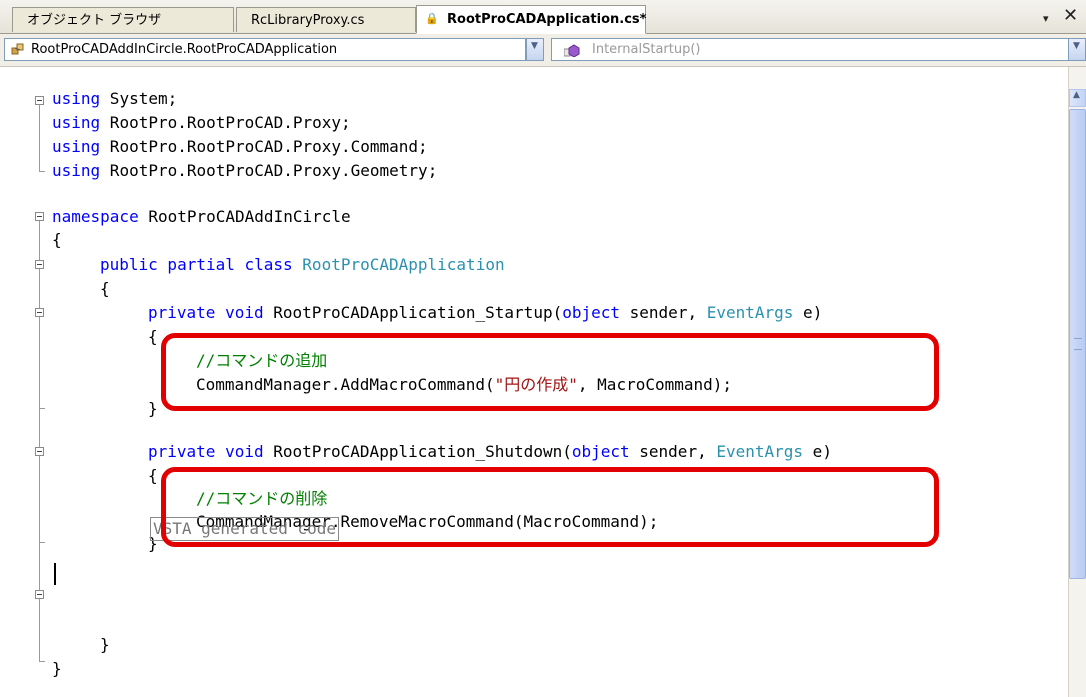 This screenshot has height=697, width=1086. What do you see at coordinates (646, 49) in the screenshot?
I see `member-combo-value: InternalStartup()` at bounding box center [646, 49].